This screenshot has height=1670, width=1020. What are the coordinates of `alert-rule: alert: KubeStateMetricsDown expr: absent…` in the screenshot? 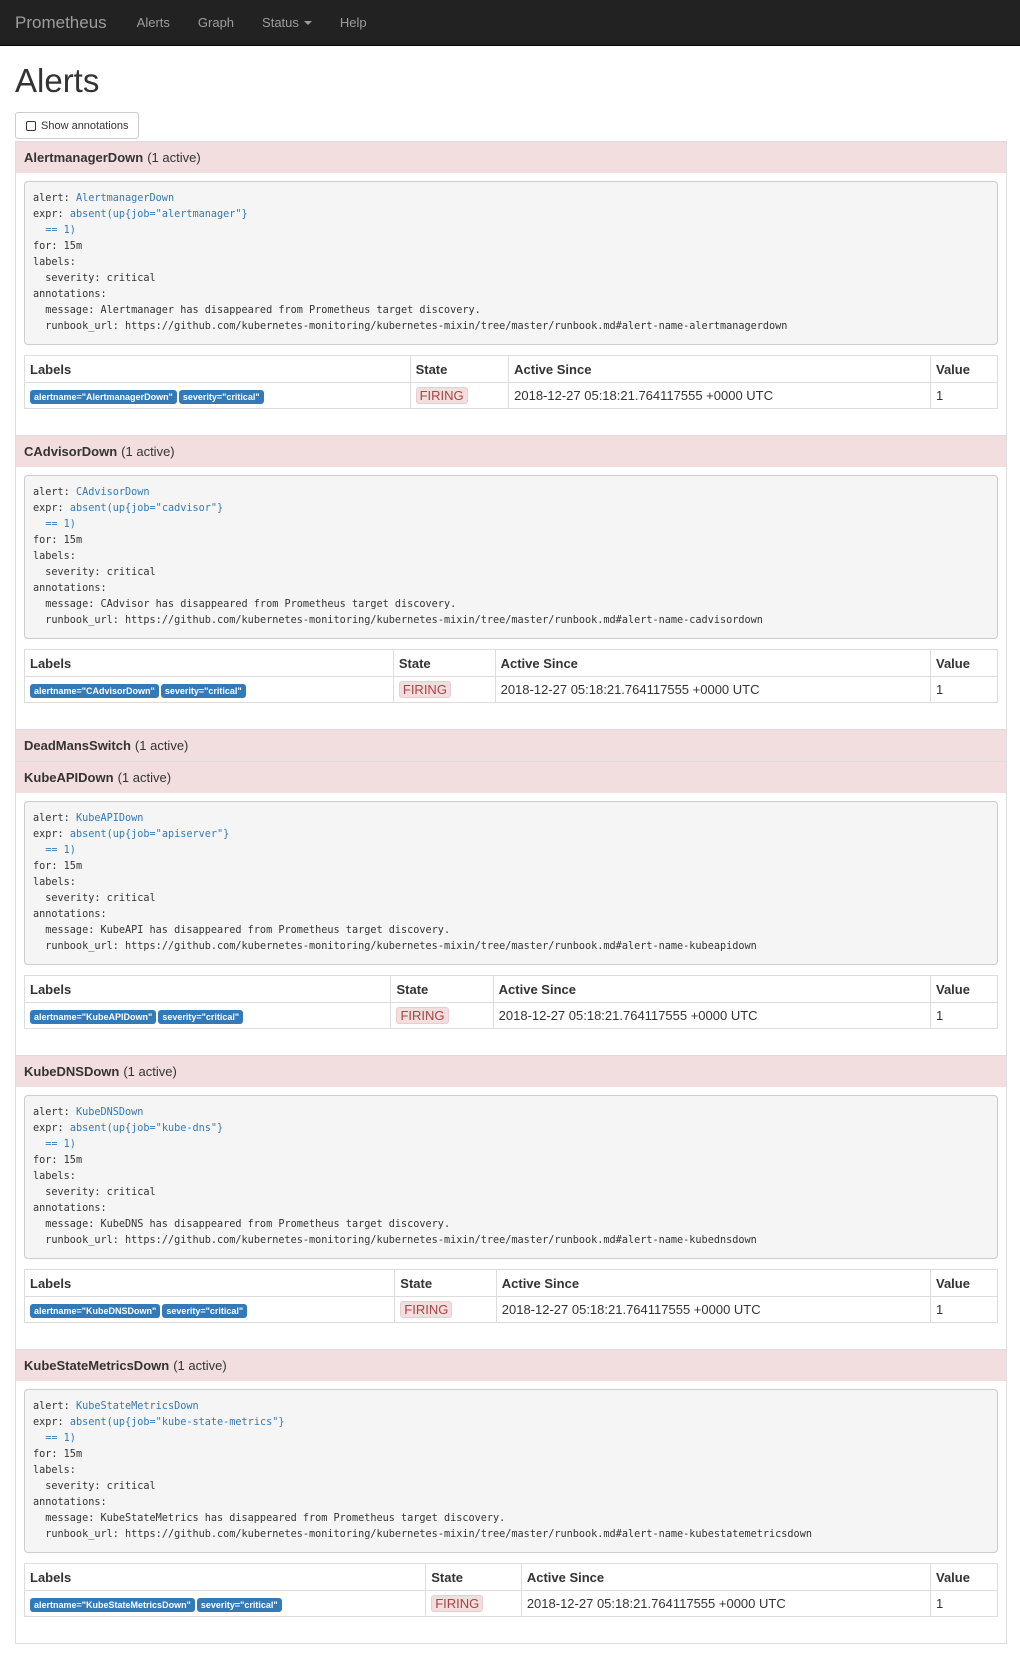 It's located at (511, 1471).